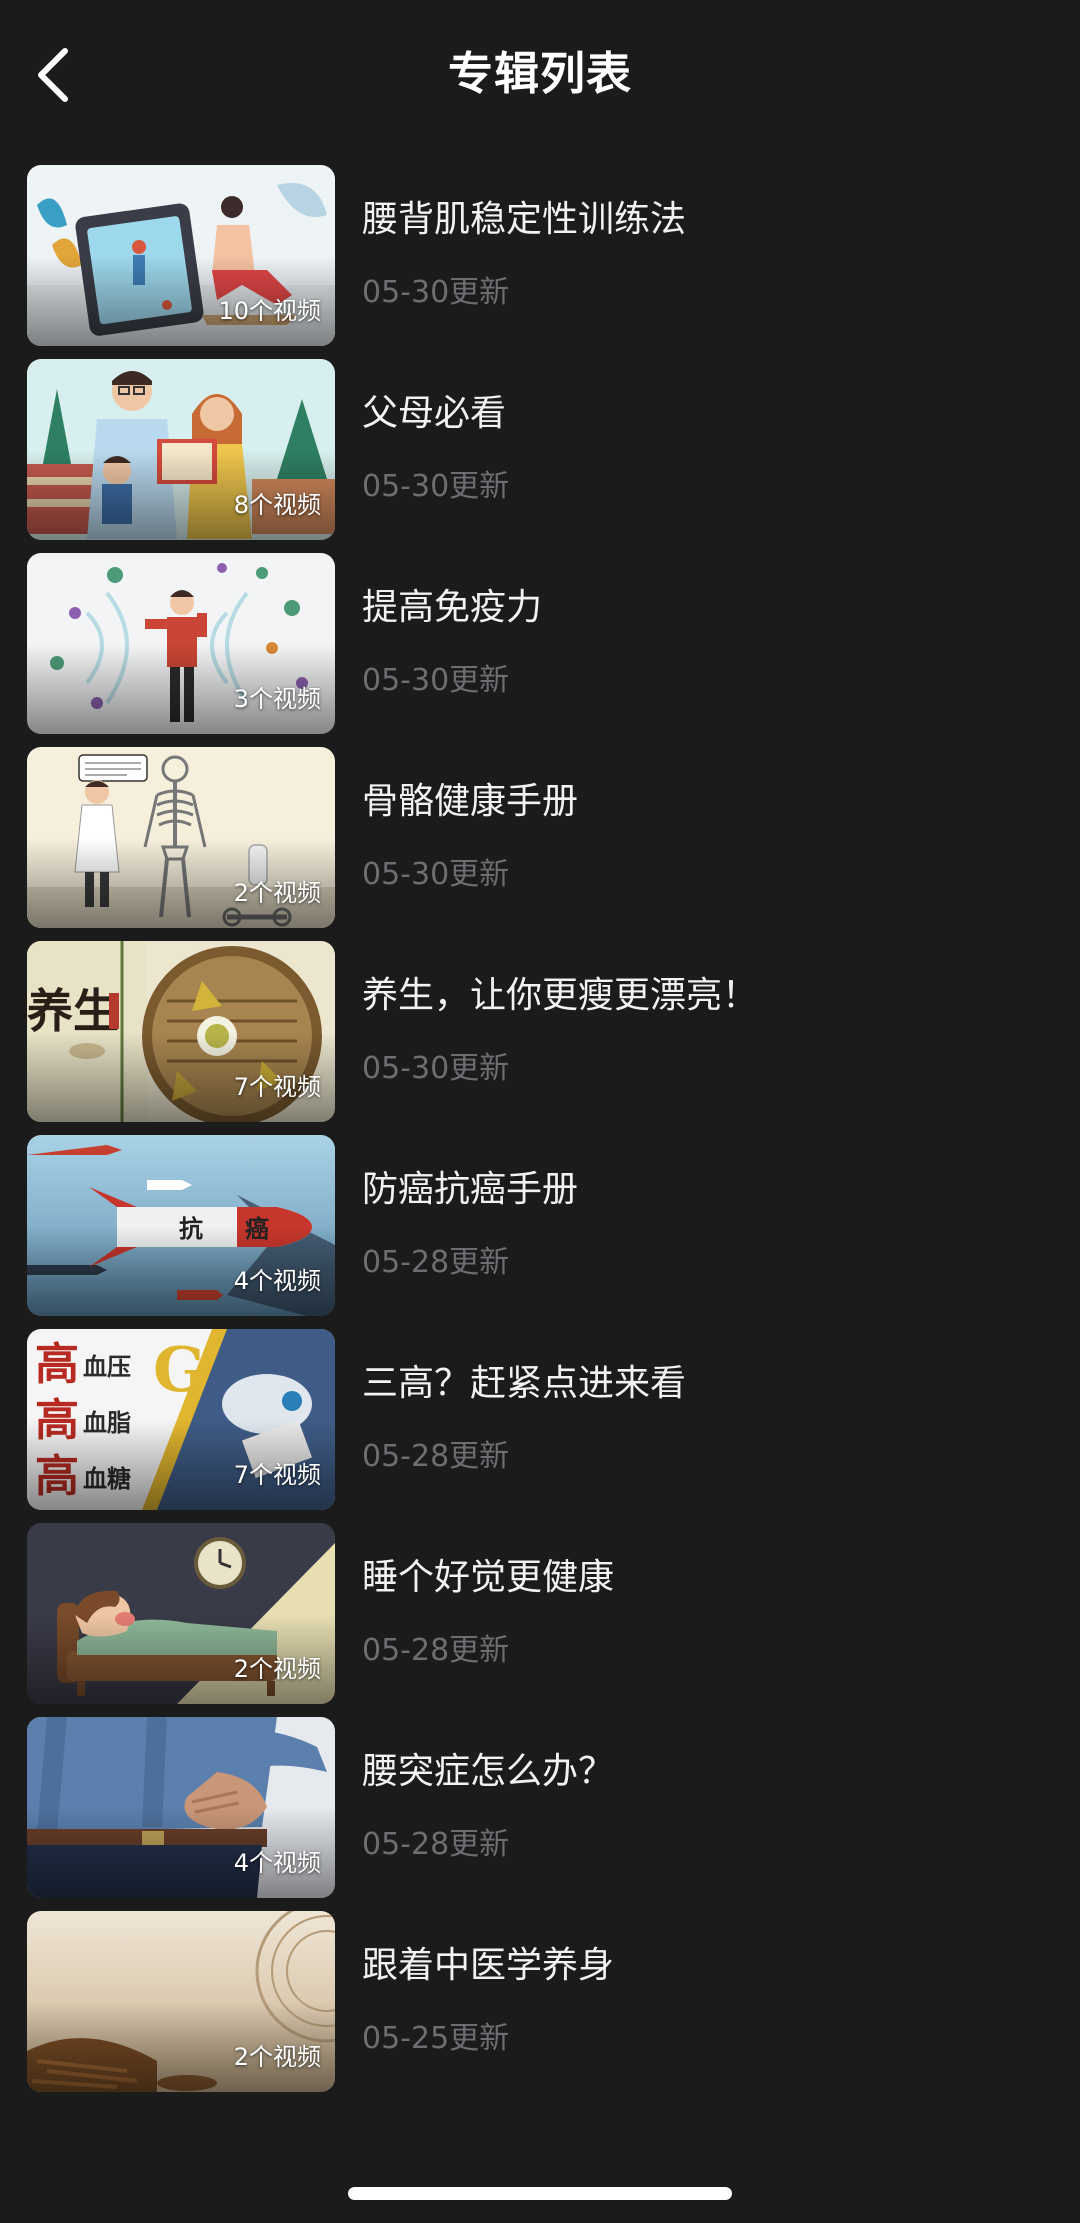 The image size is (1080, 2223). I want to click on album-item: 抗 癌 4个视频 防癌抗癌手册 05-28更新, so click(540, 1230).